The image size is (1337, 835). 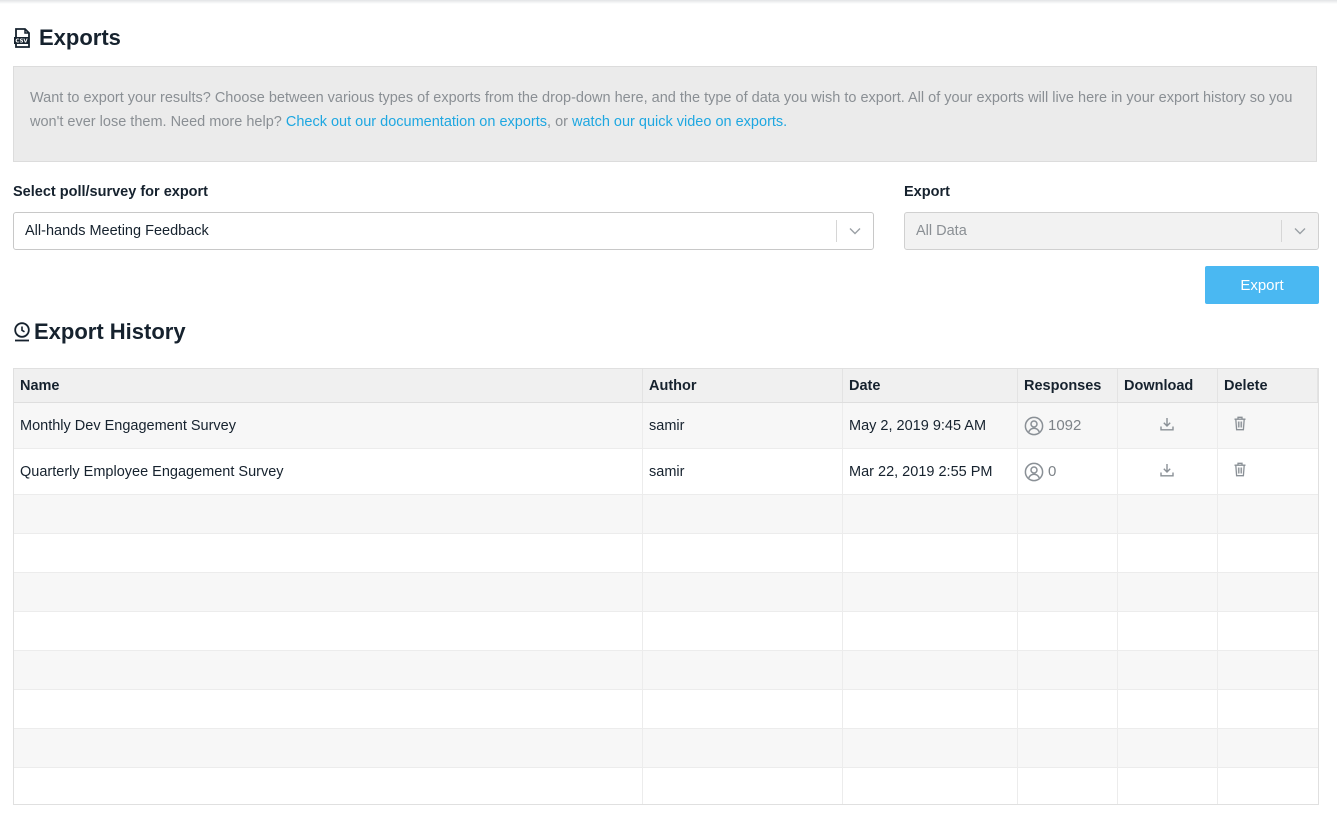 I want to click on responses-indicator: 1092, so click(x=1052, y=426).